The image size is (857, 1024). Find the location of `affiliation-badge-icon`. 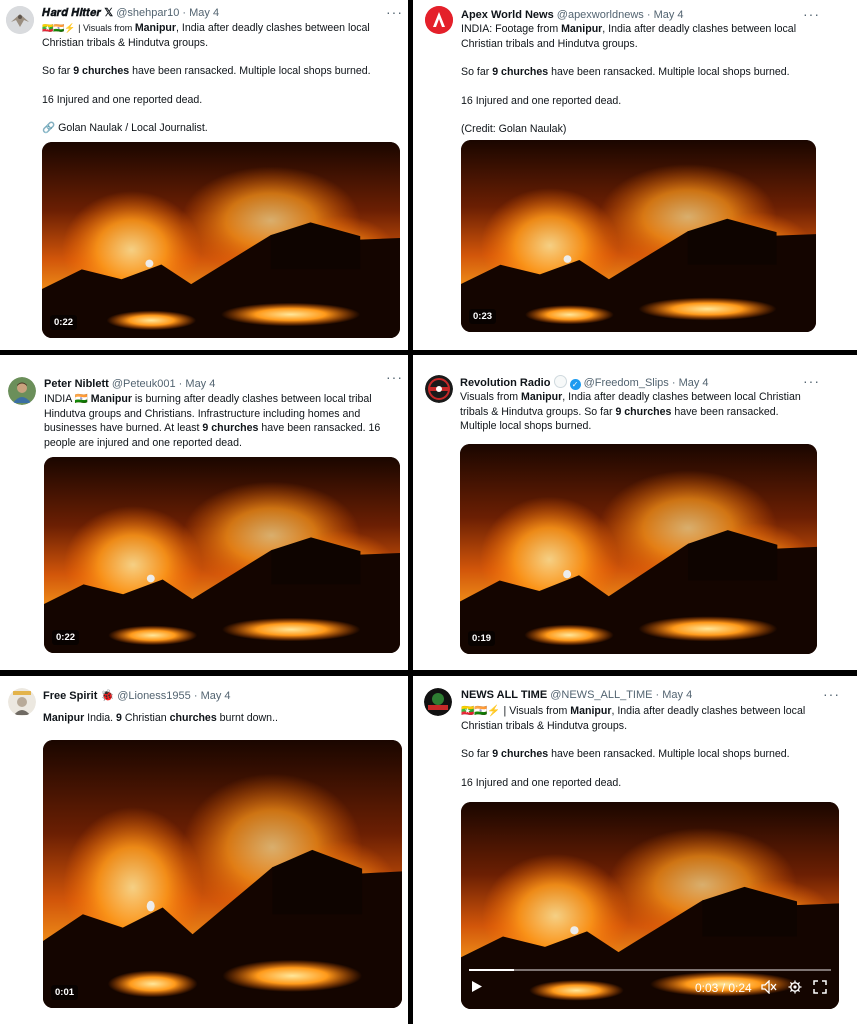

affiliation-badge-icon is located at coordinates (560, 381).